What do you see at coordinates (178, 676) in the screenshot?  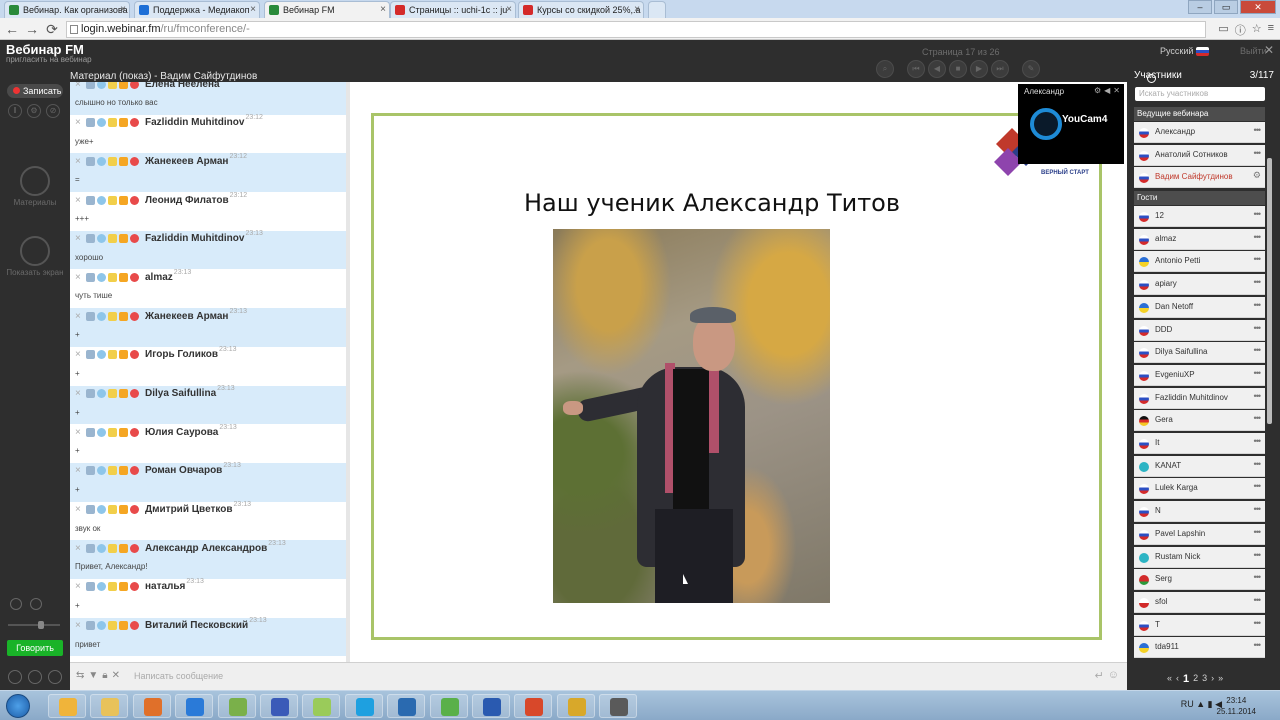 I see `chat-message-input: Написать сообщение` at bounding box center [178, 676].